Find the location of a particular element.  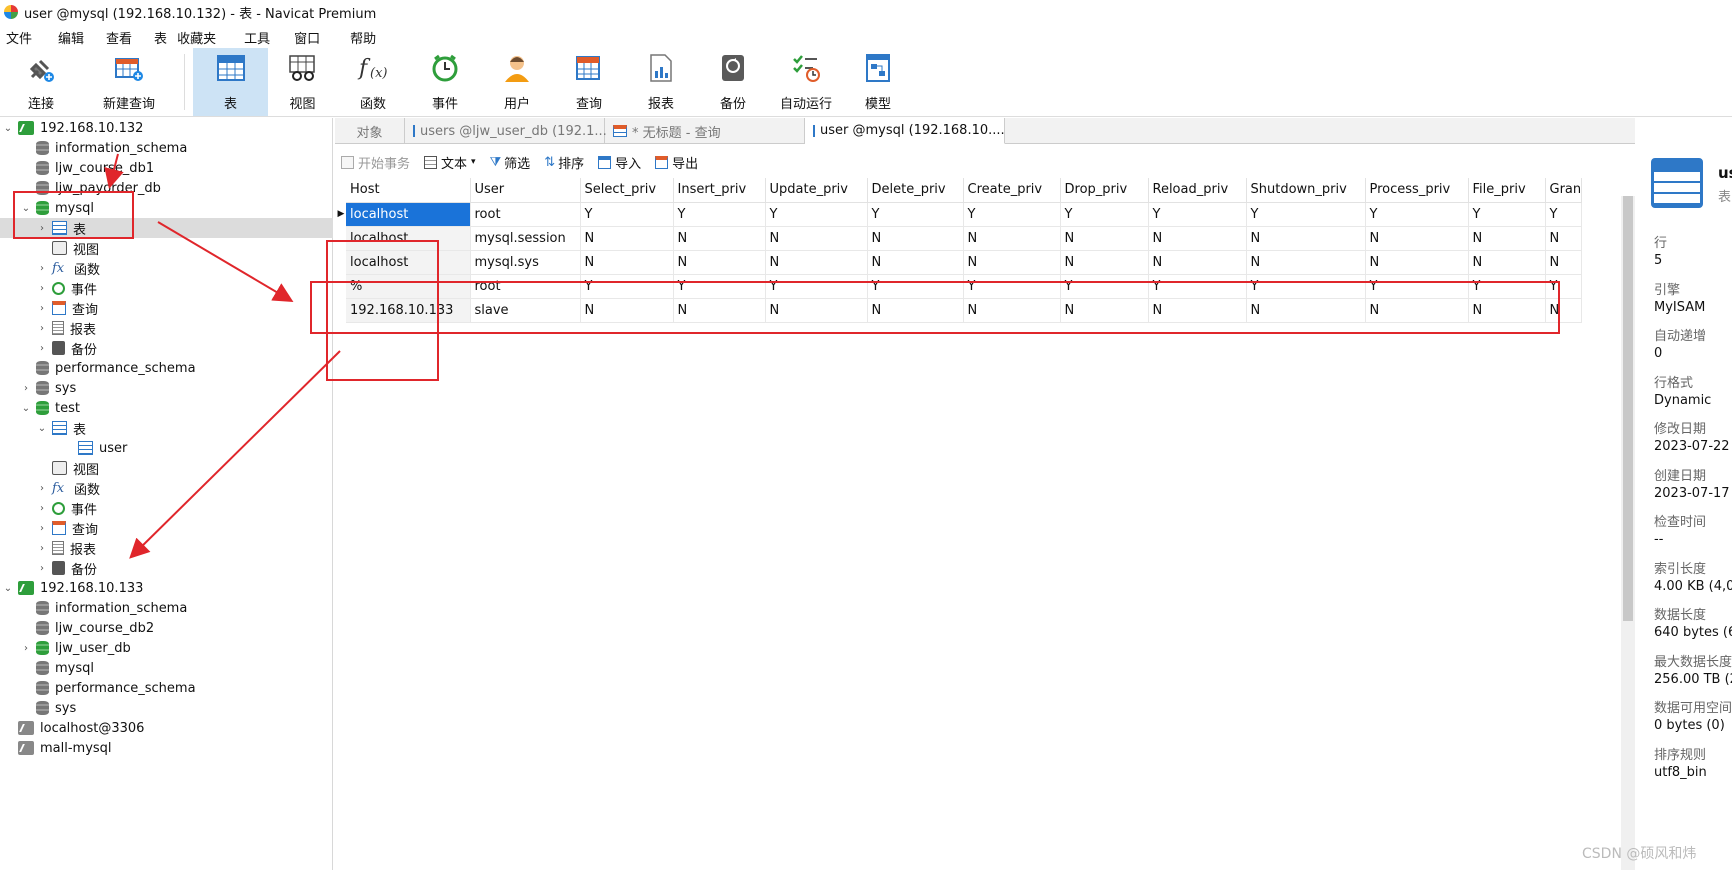

begin-transaction-button: 开始事务 is located at coordinates (375, 162).